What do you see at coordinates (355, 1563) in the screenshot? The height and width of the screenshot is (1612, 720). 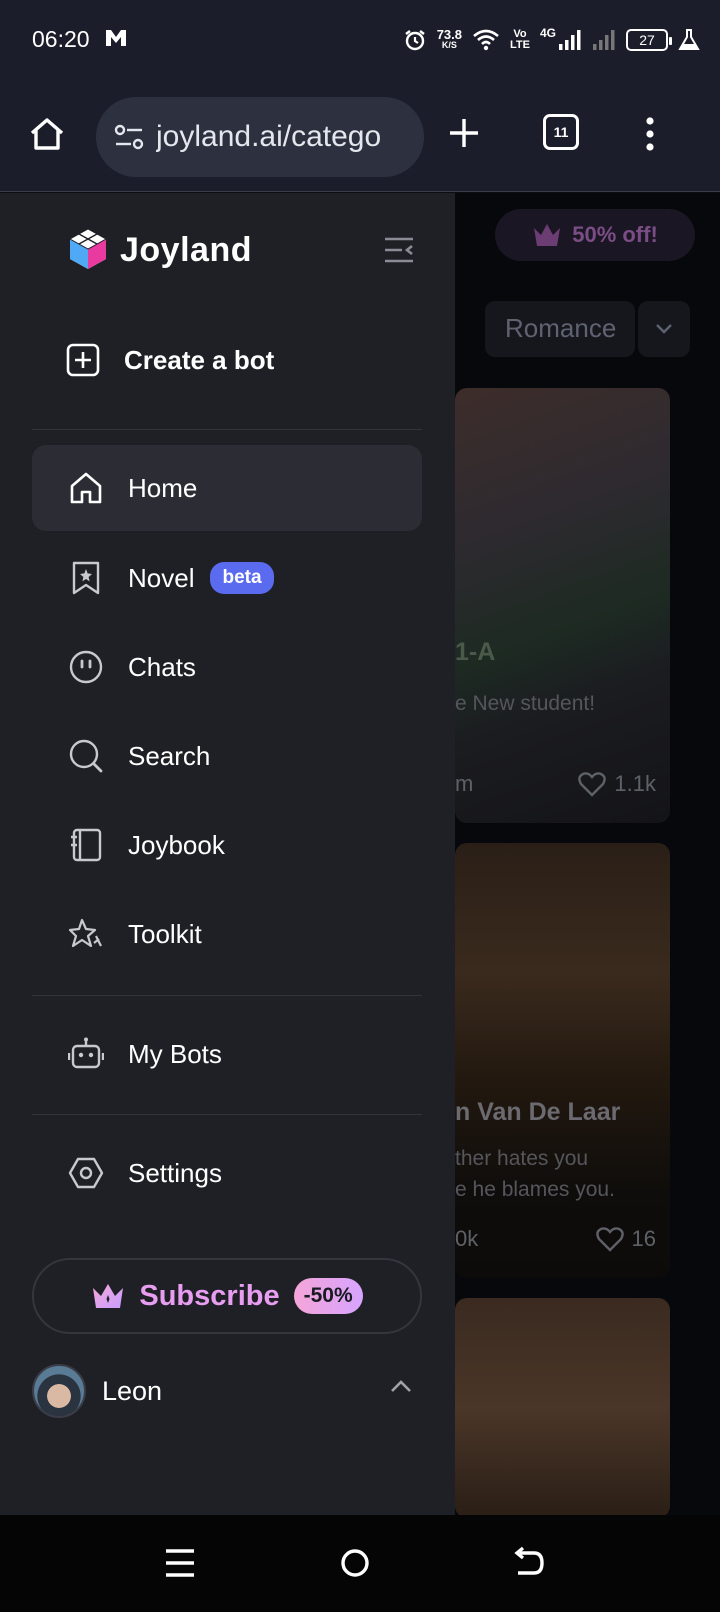 I see `home-circle-icon` at bounding box center [355, 1563].